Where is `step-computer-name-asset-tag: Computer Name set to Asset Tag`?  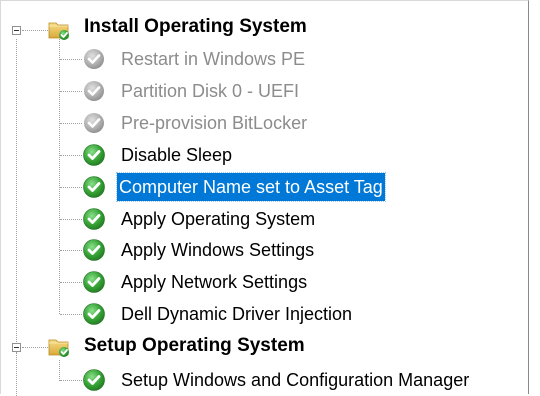
step-computer-name-asset-tag: Computer Name set to Asset Tag is located at coordinates (251, 187).